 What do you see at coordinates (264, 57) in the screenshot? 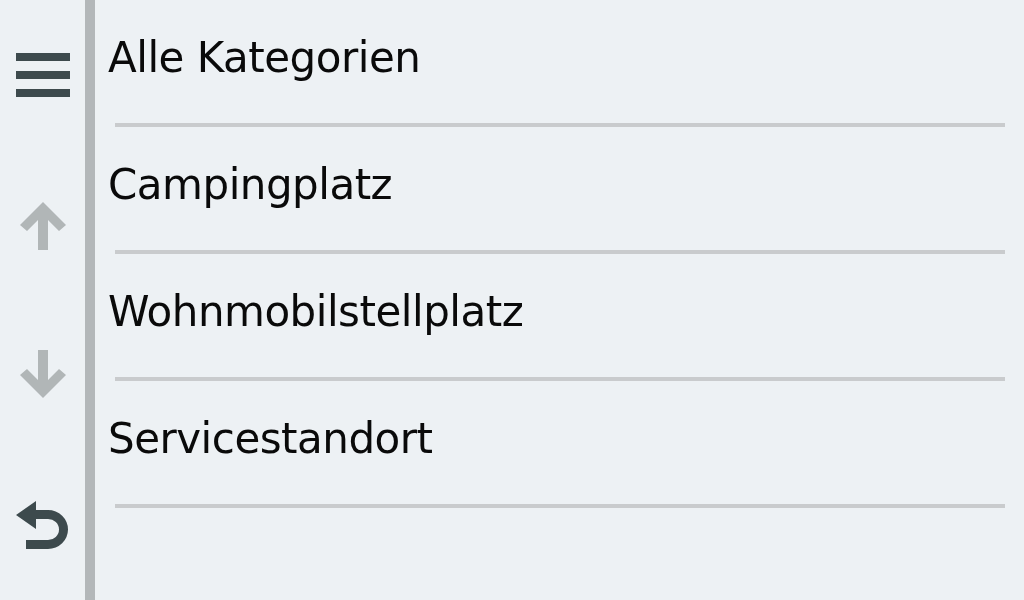
I see `category-label: Alle Kategorien` at bounding box center [264, 57].